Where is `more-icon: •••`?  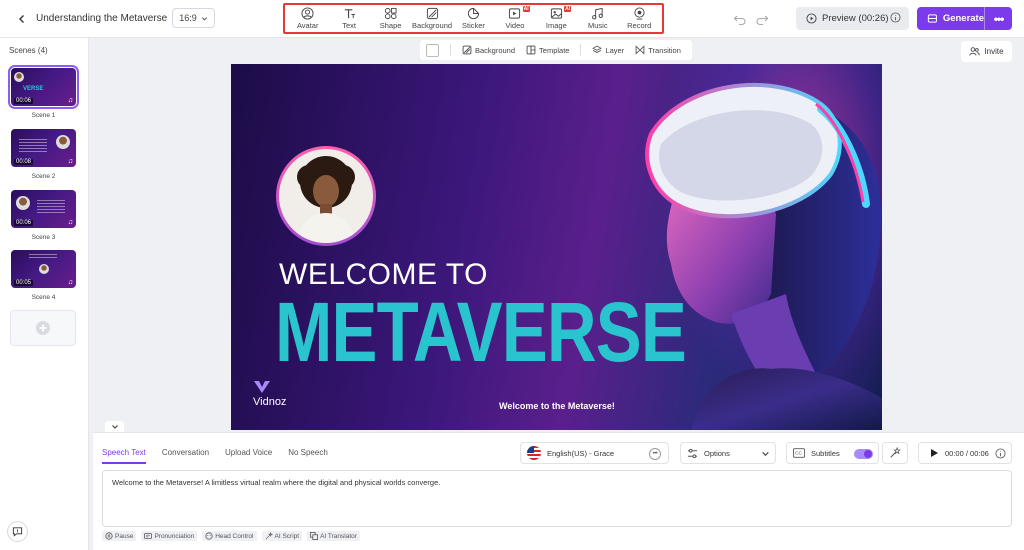 more-icon: ••• is located at coordinates (655, 454).